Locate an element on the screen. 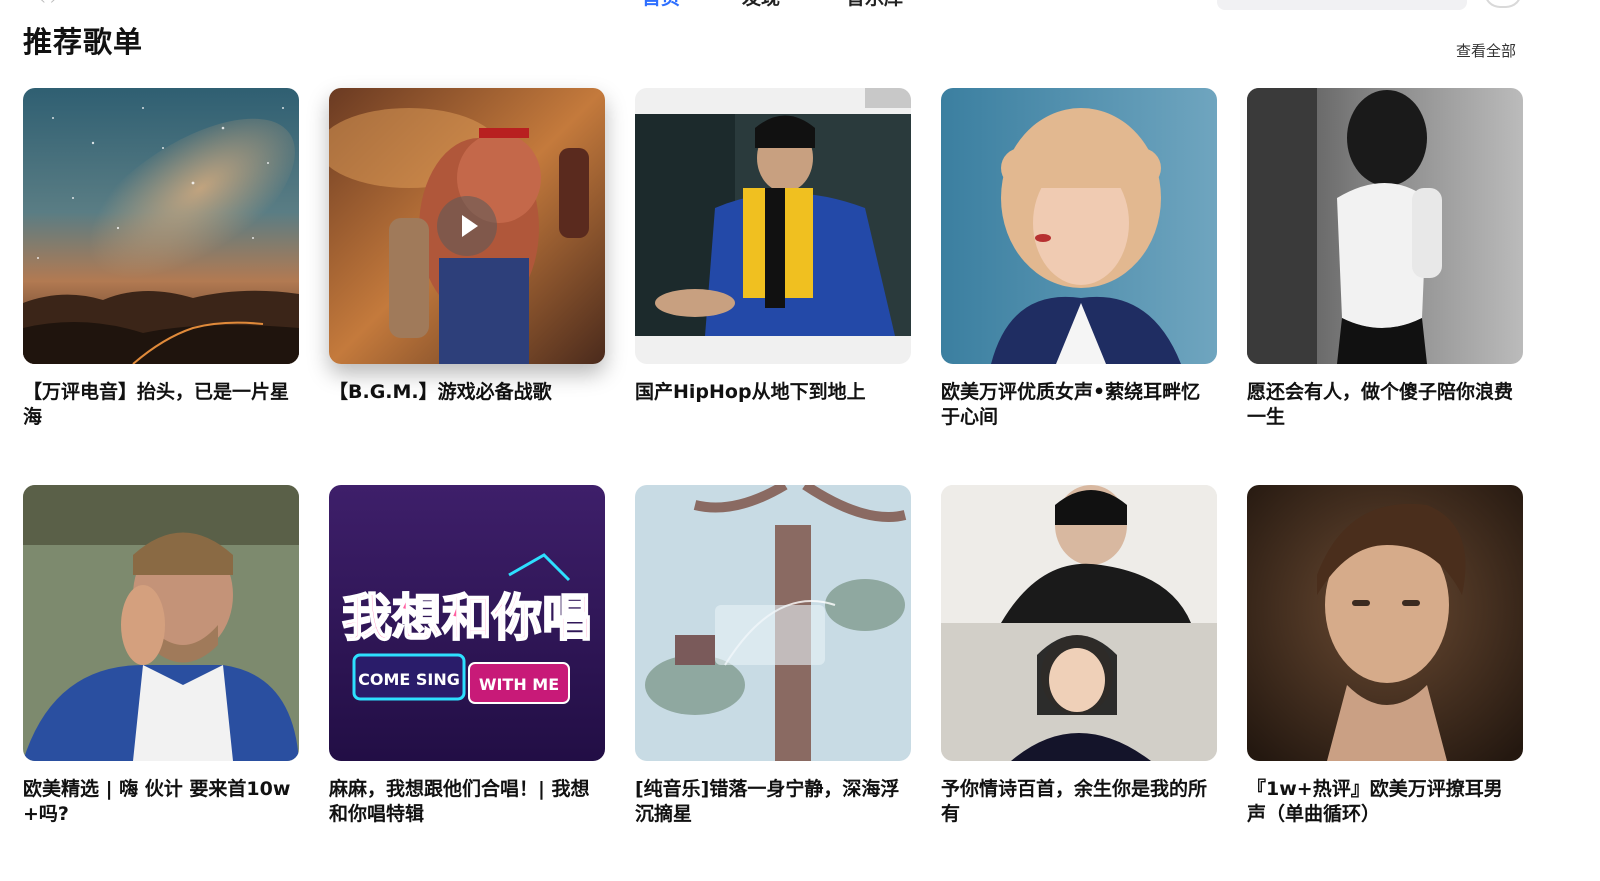 The height and width of the screenshot is (881, 1600). playlist-card: 国产HipHop从地下到地上 is located at coordinates (773, 246).